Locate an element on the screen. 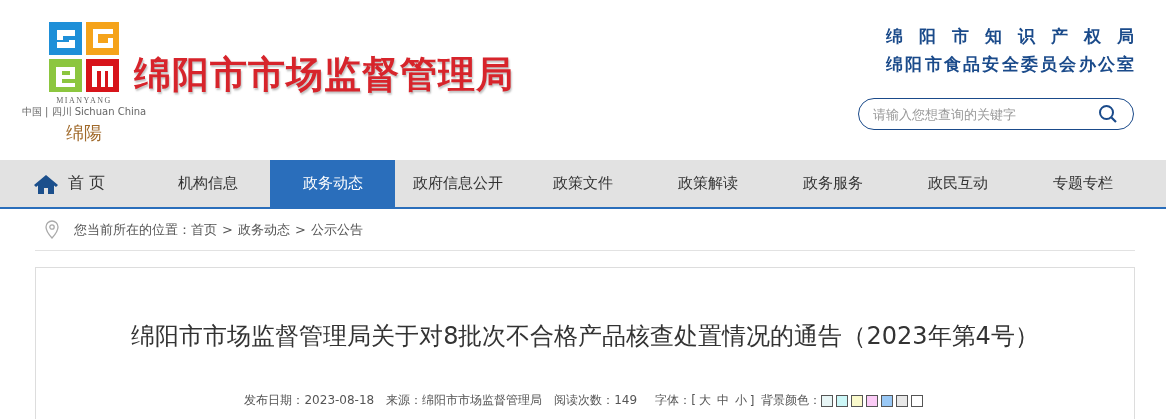 This screenshot has width=1166, height=419. meta-text: 发布日期：2023-08-18 is located at coordinates (309, 400).